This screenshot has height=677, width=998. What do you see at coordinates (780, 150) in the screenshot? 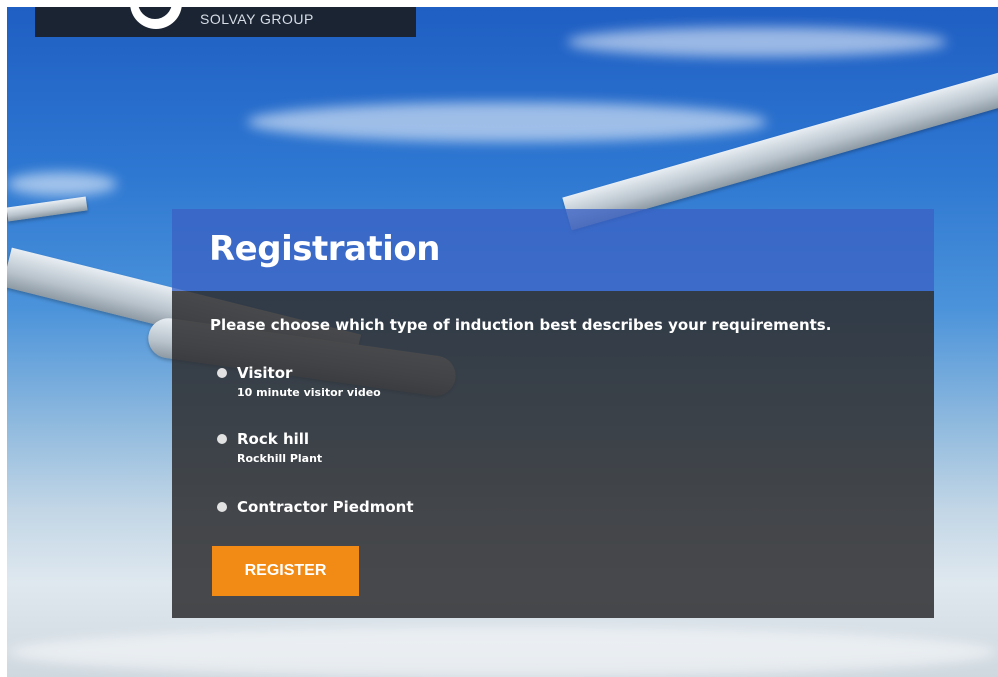
I see `plane-wing-right` at bounding box center [780, 150].